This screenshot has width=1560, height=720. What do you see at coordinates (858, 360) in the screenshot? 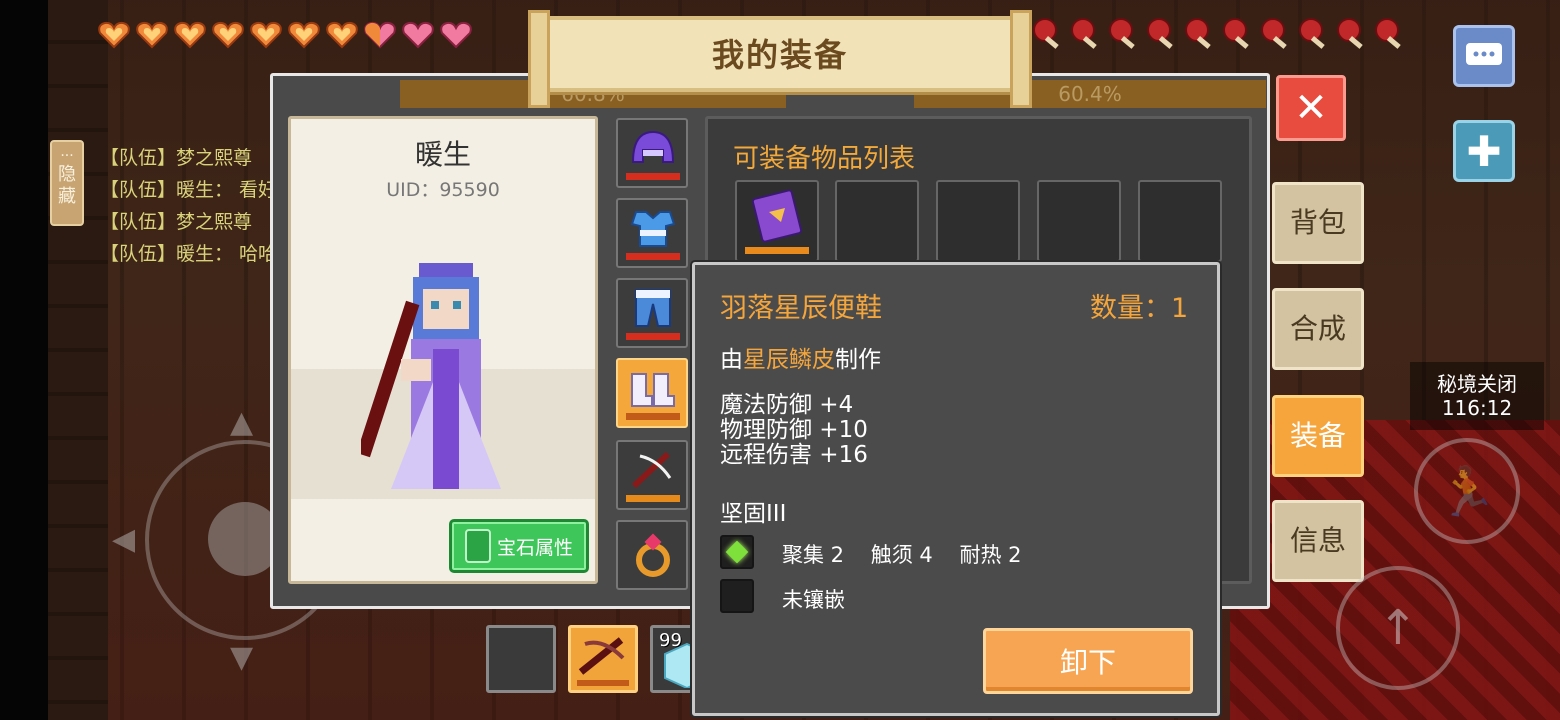
I see `crafted-suffix: 制作` at bounding box center [858, 360].